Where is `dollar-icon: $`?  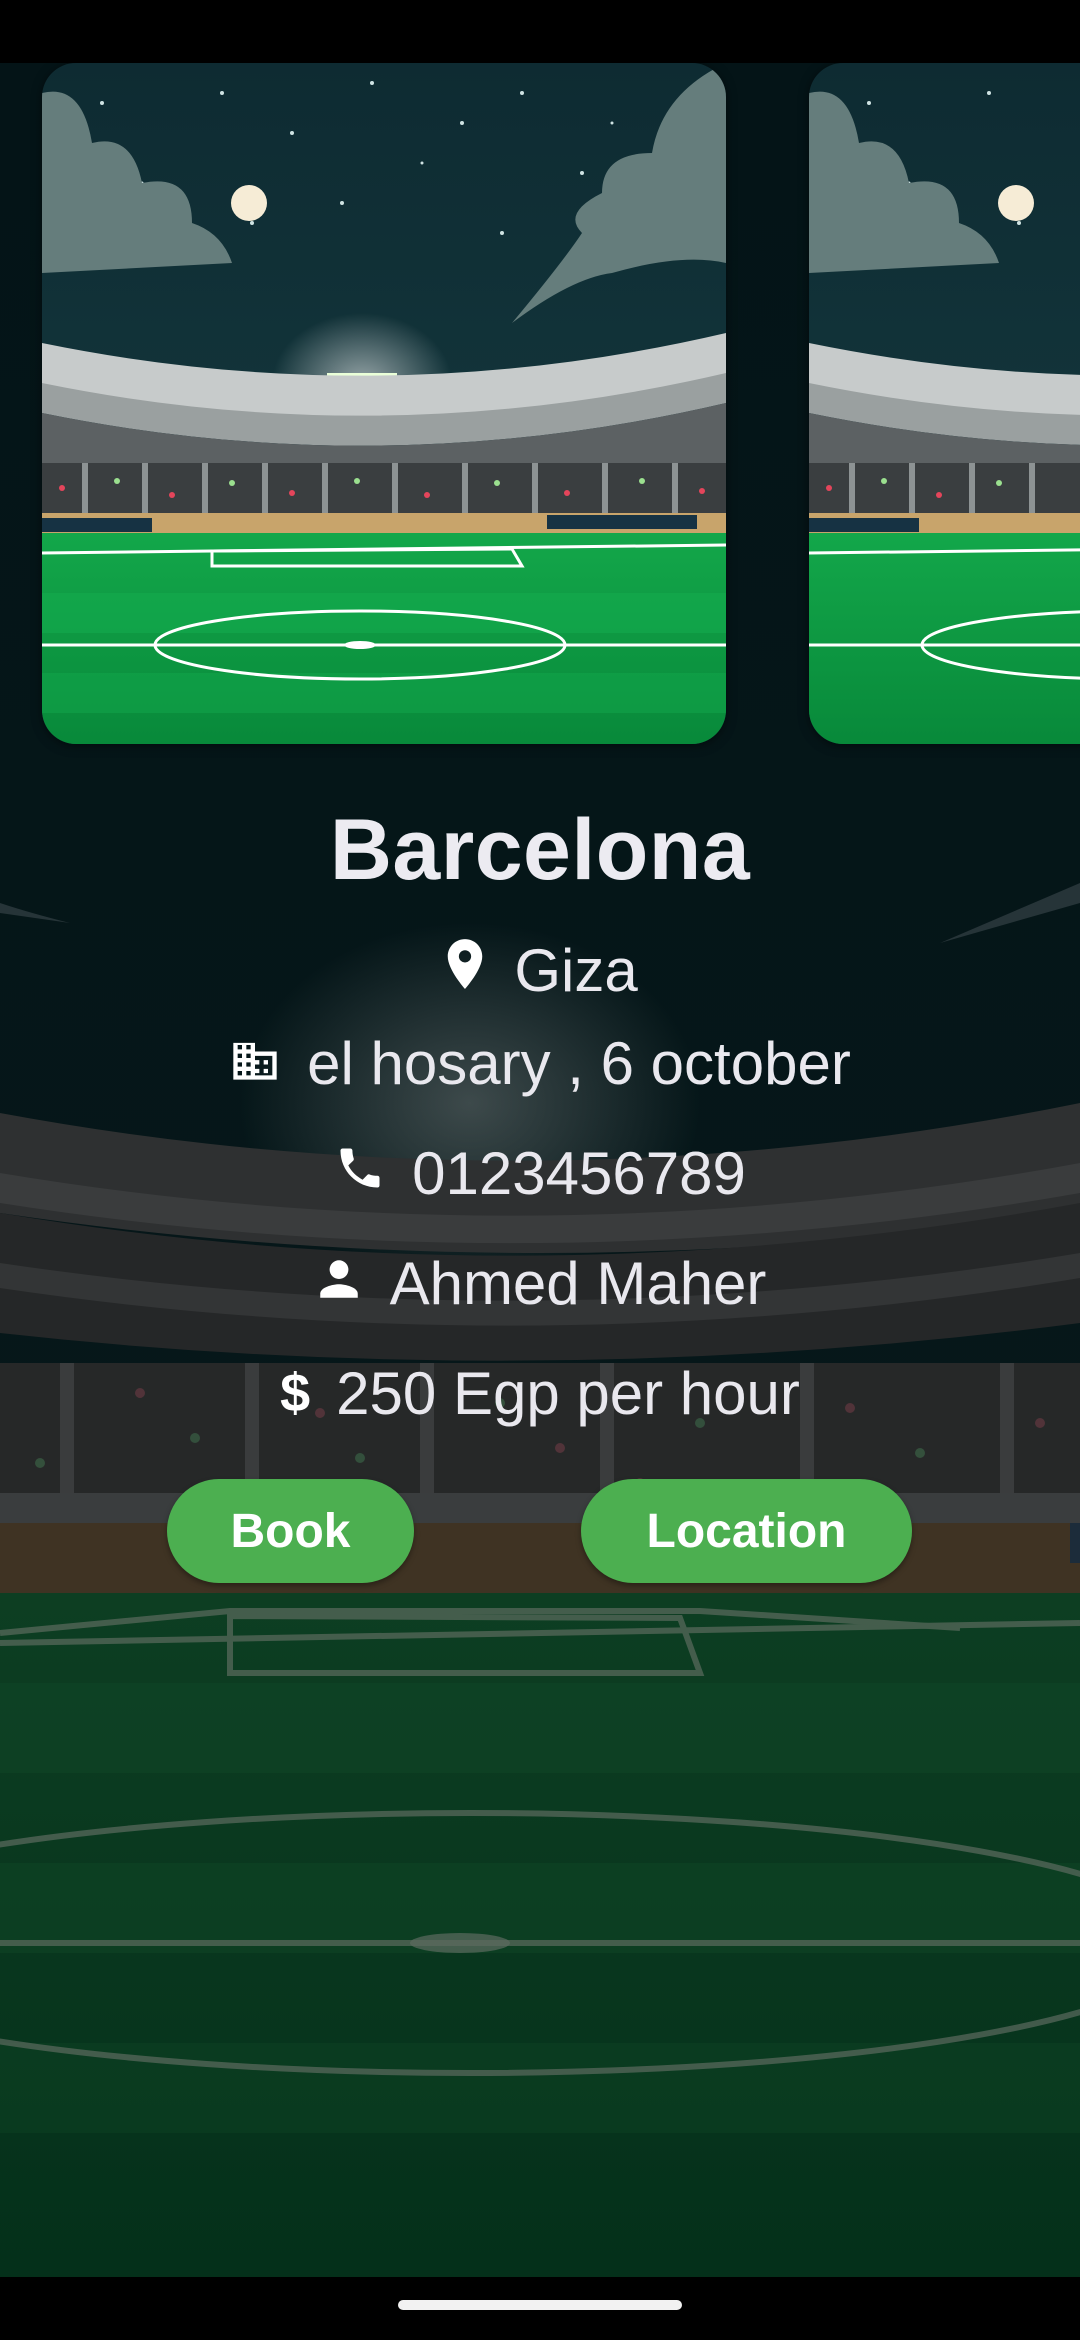
dollar-icon: $ is located at coordinates (295, 1393).